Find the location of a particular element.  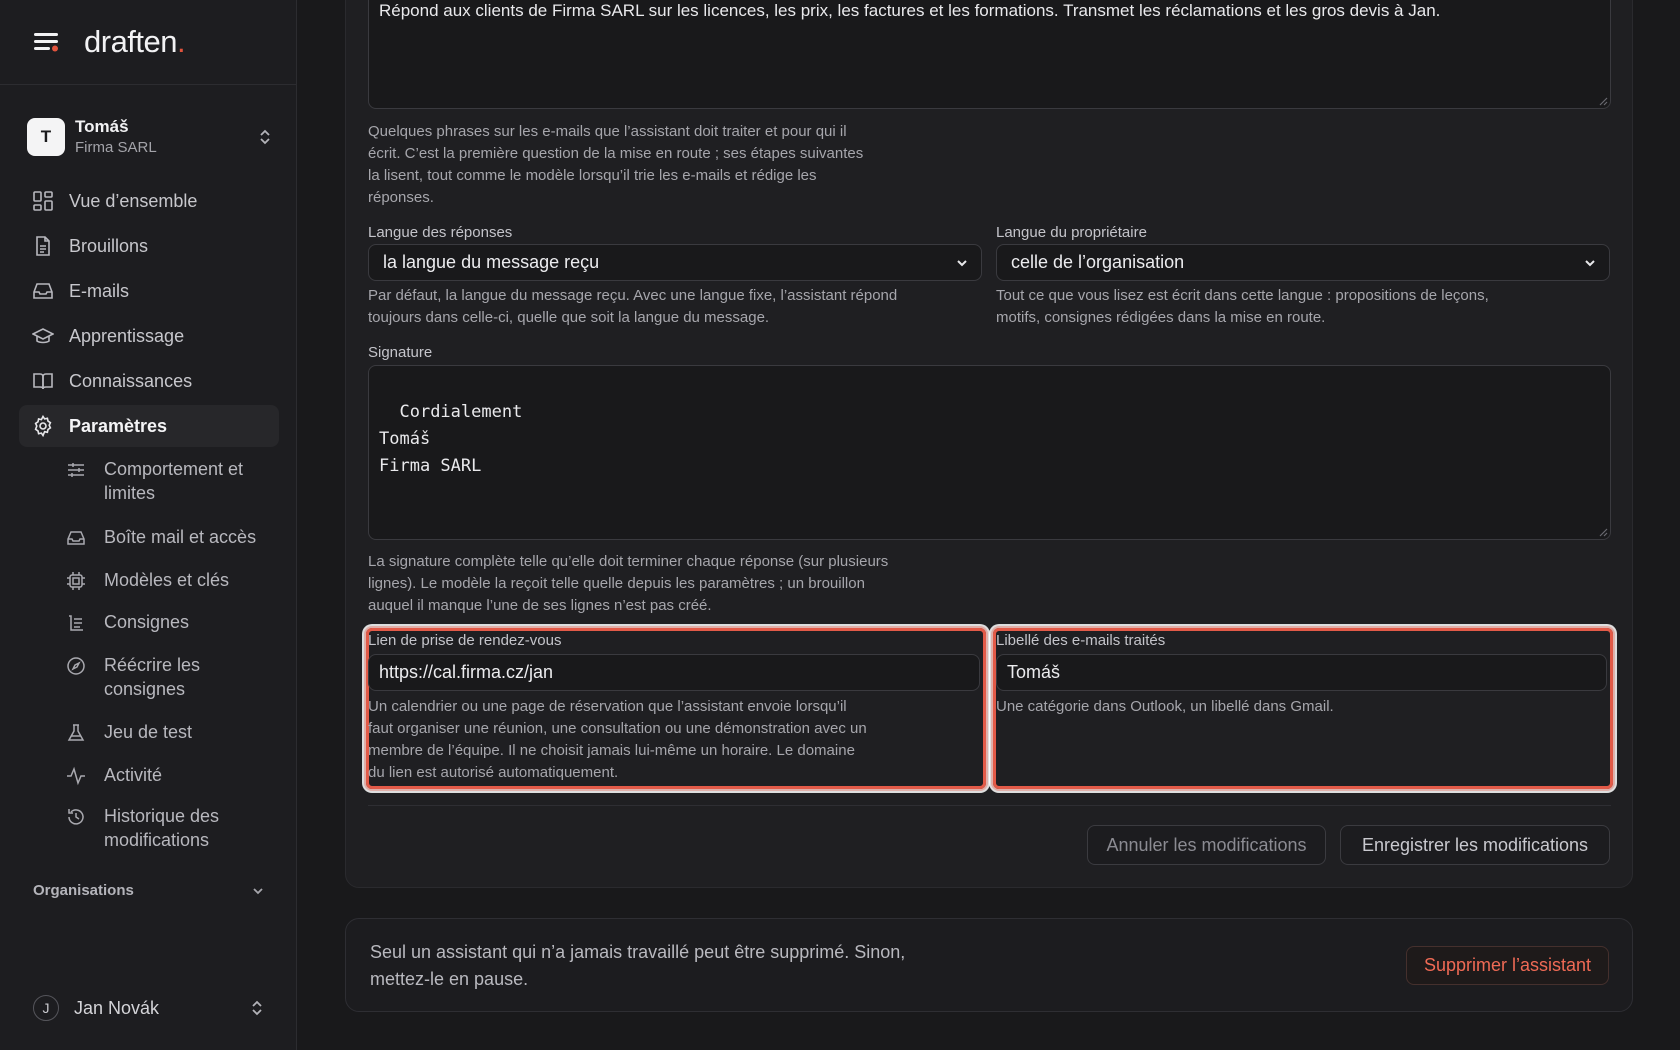

document-icon is located at coordinates (43, 246).